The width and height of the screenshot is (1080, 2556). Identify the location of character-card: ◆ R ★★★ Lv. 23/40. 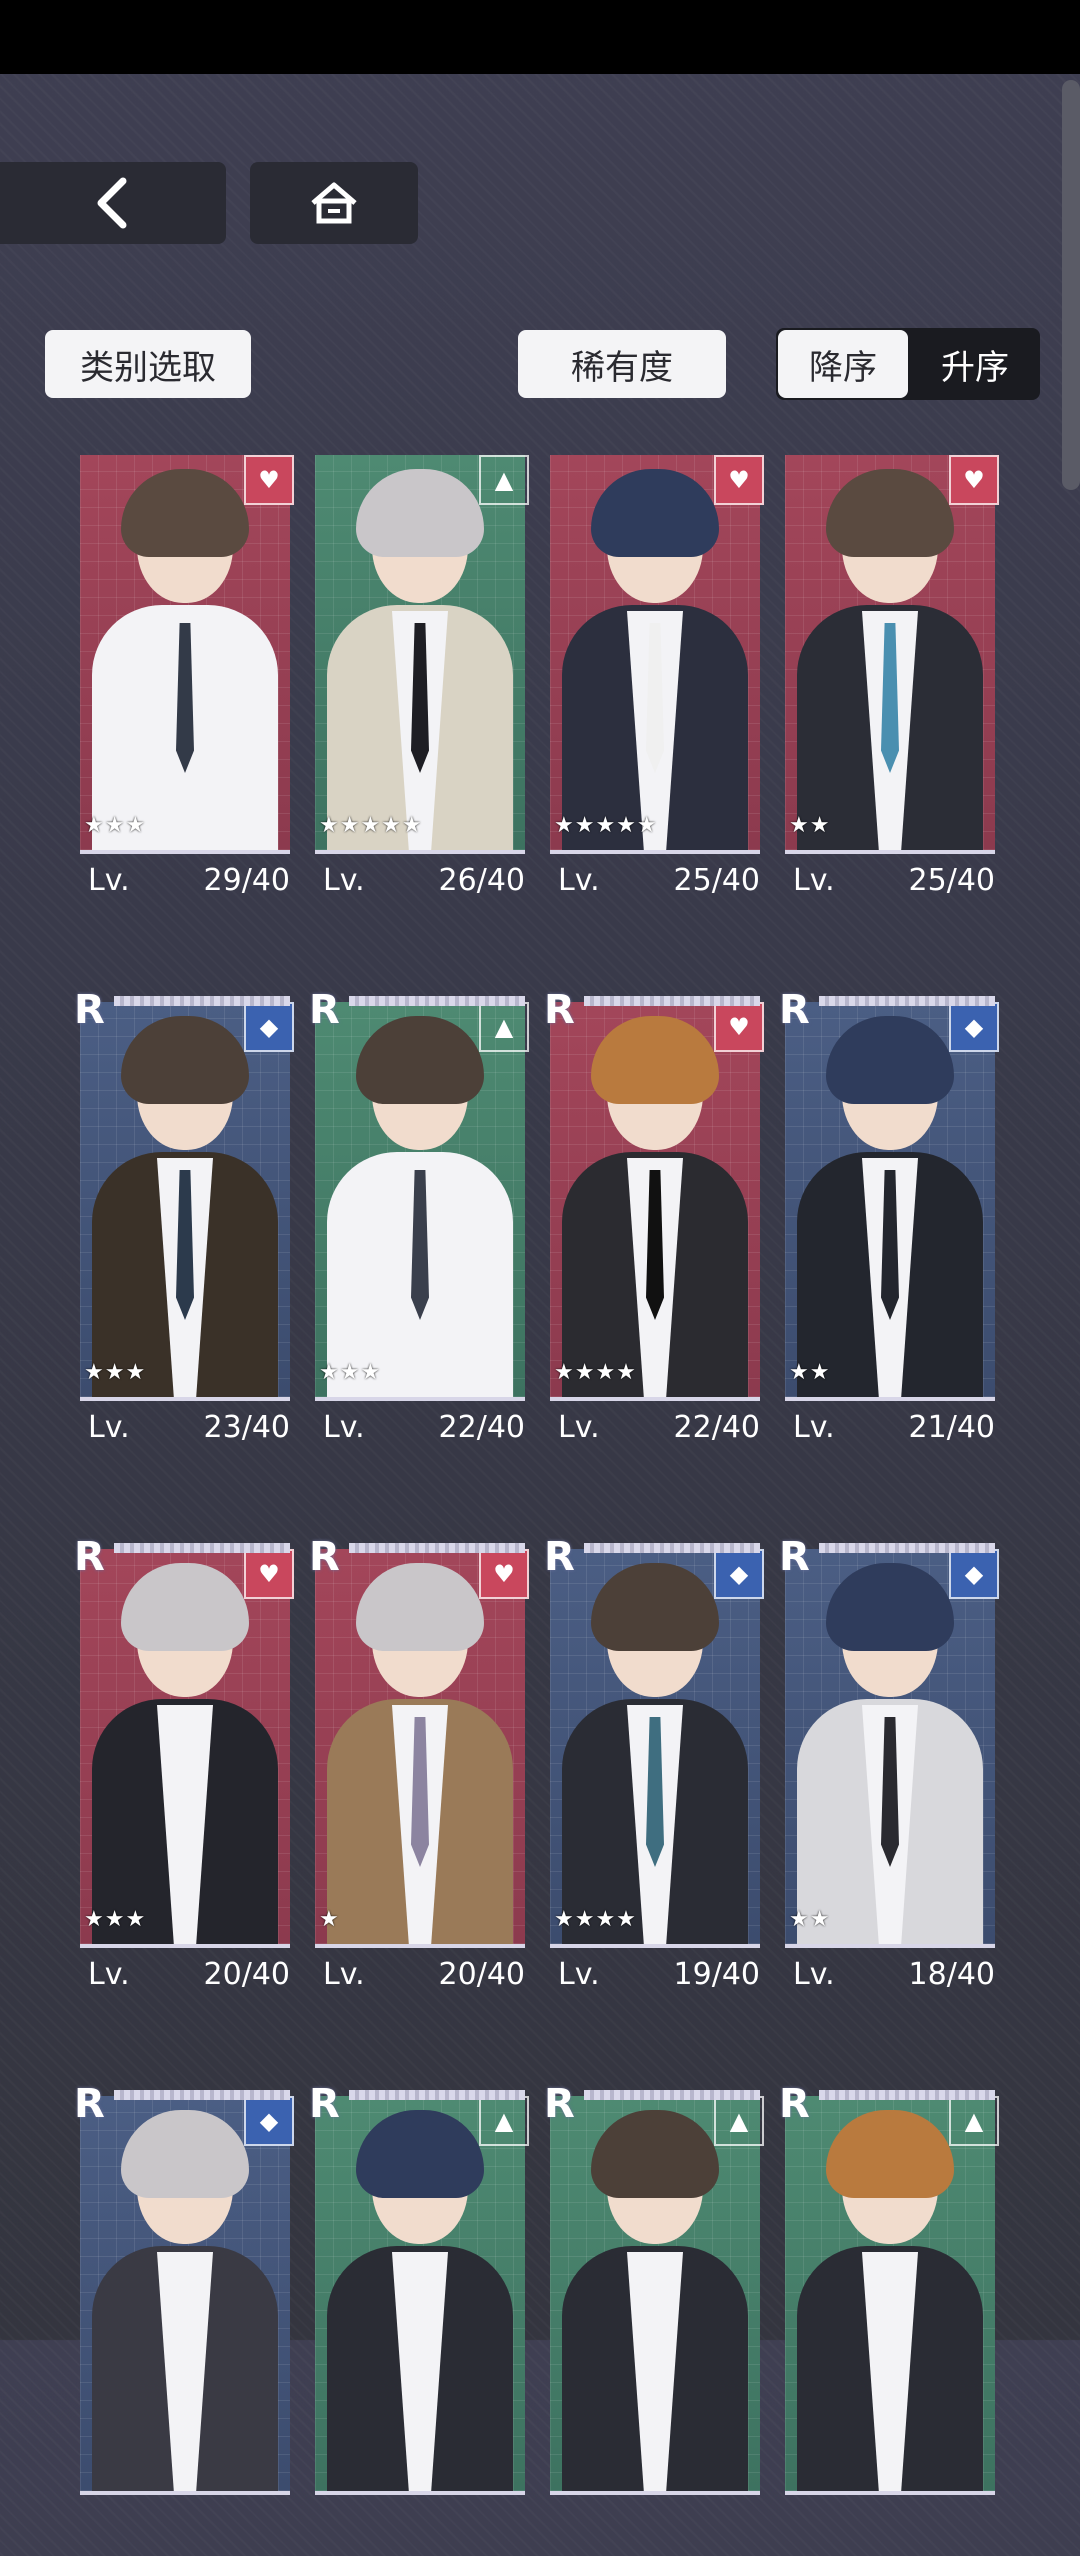
(184, 1225).